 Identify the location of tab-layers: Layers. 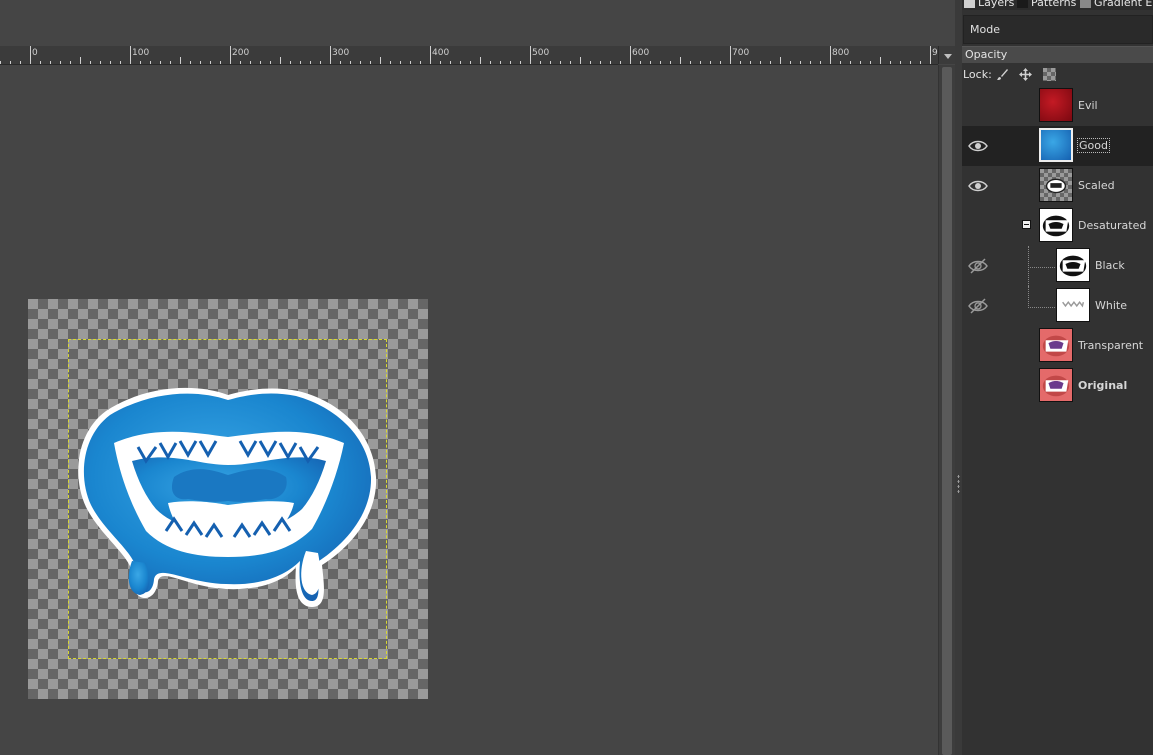
(989, 5).